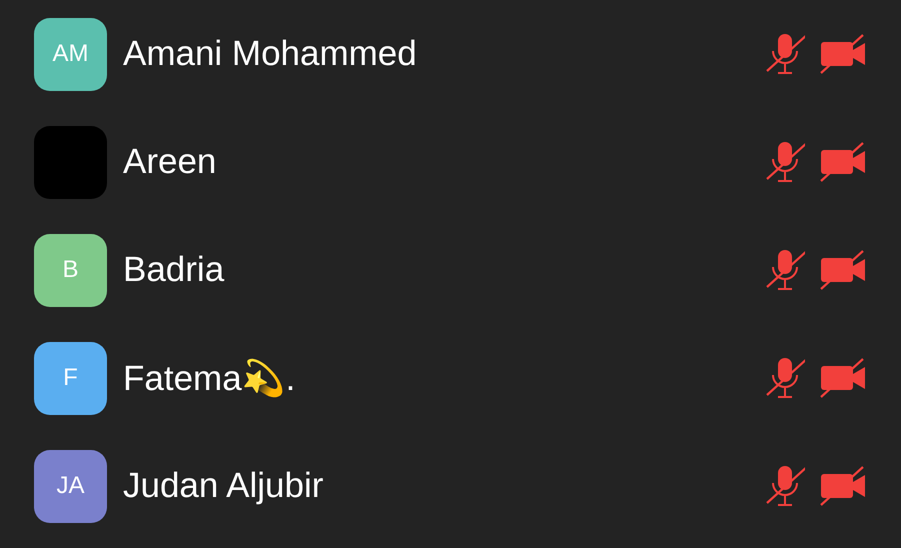 The height and width of the screenshot is (548, 901). Describe the element at coordinates (270, 54) in the screenshot. I see `participant-name: Amani Mohammed` at that location.